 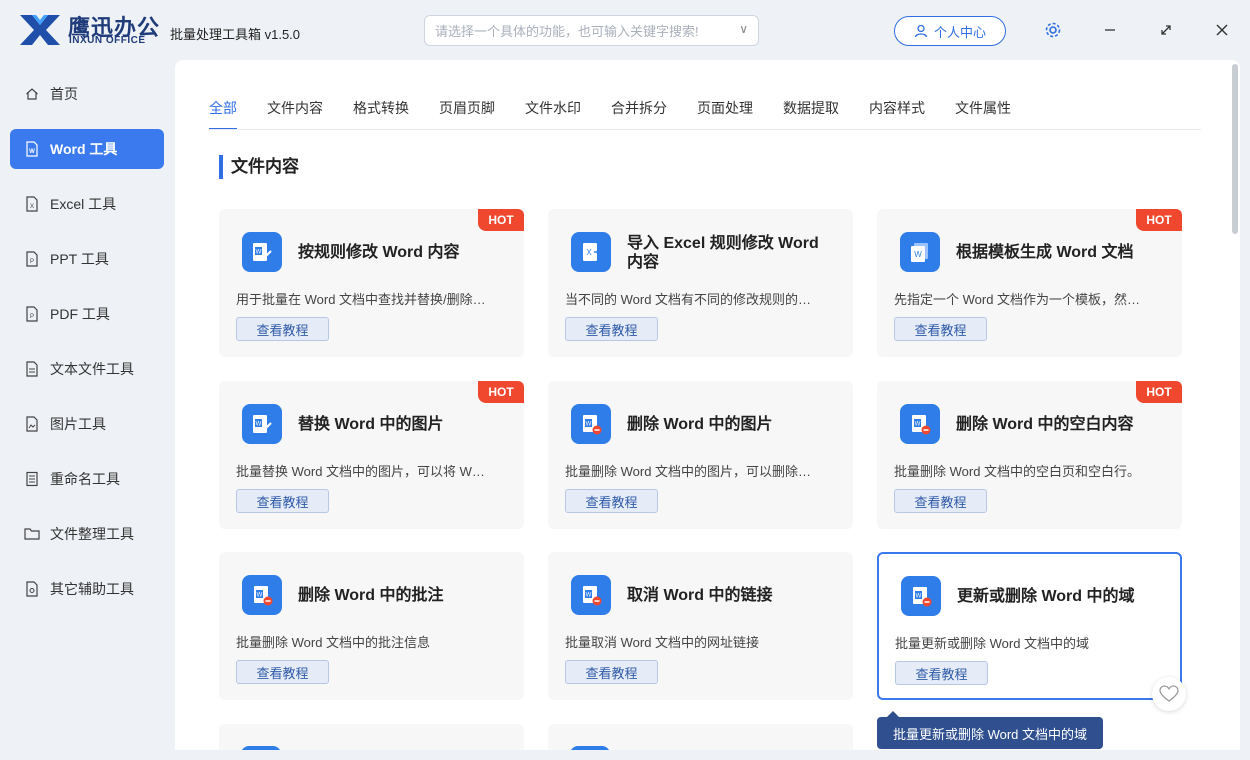 I want to click on card-title: 删除 Word 中的空白内容, so click(x=1045, y=424).